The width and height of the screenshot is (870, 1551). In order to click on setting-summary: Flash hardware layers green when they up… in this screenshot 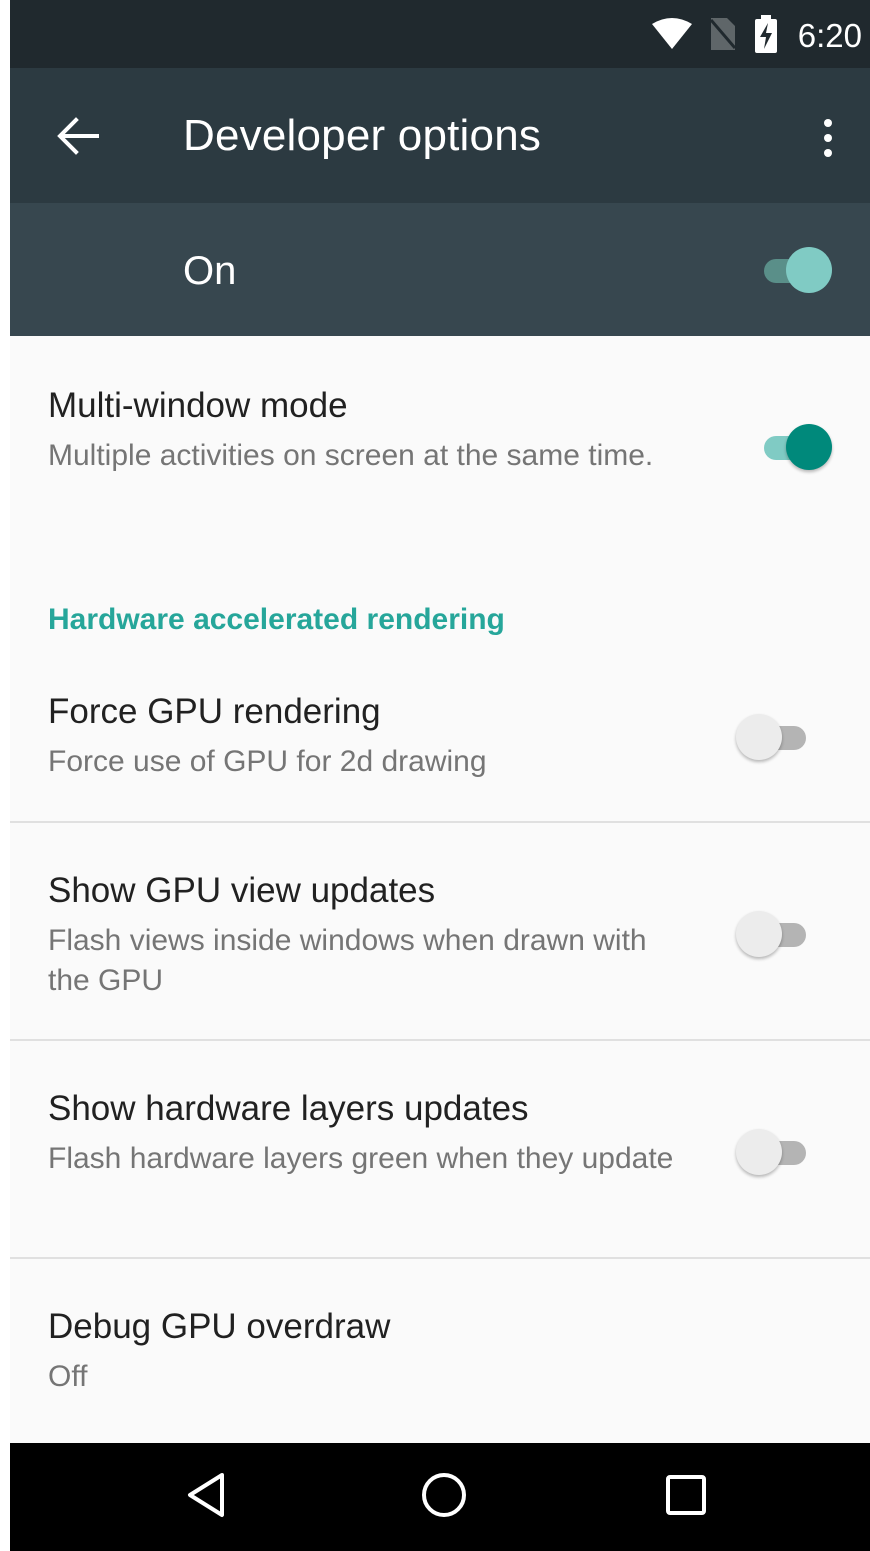, I will do `click(361, 1158)`.